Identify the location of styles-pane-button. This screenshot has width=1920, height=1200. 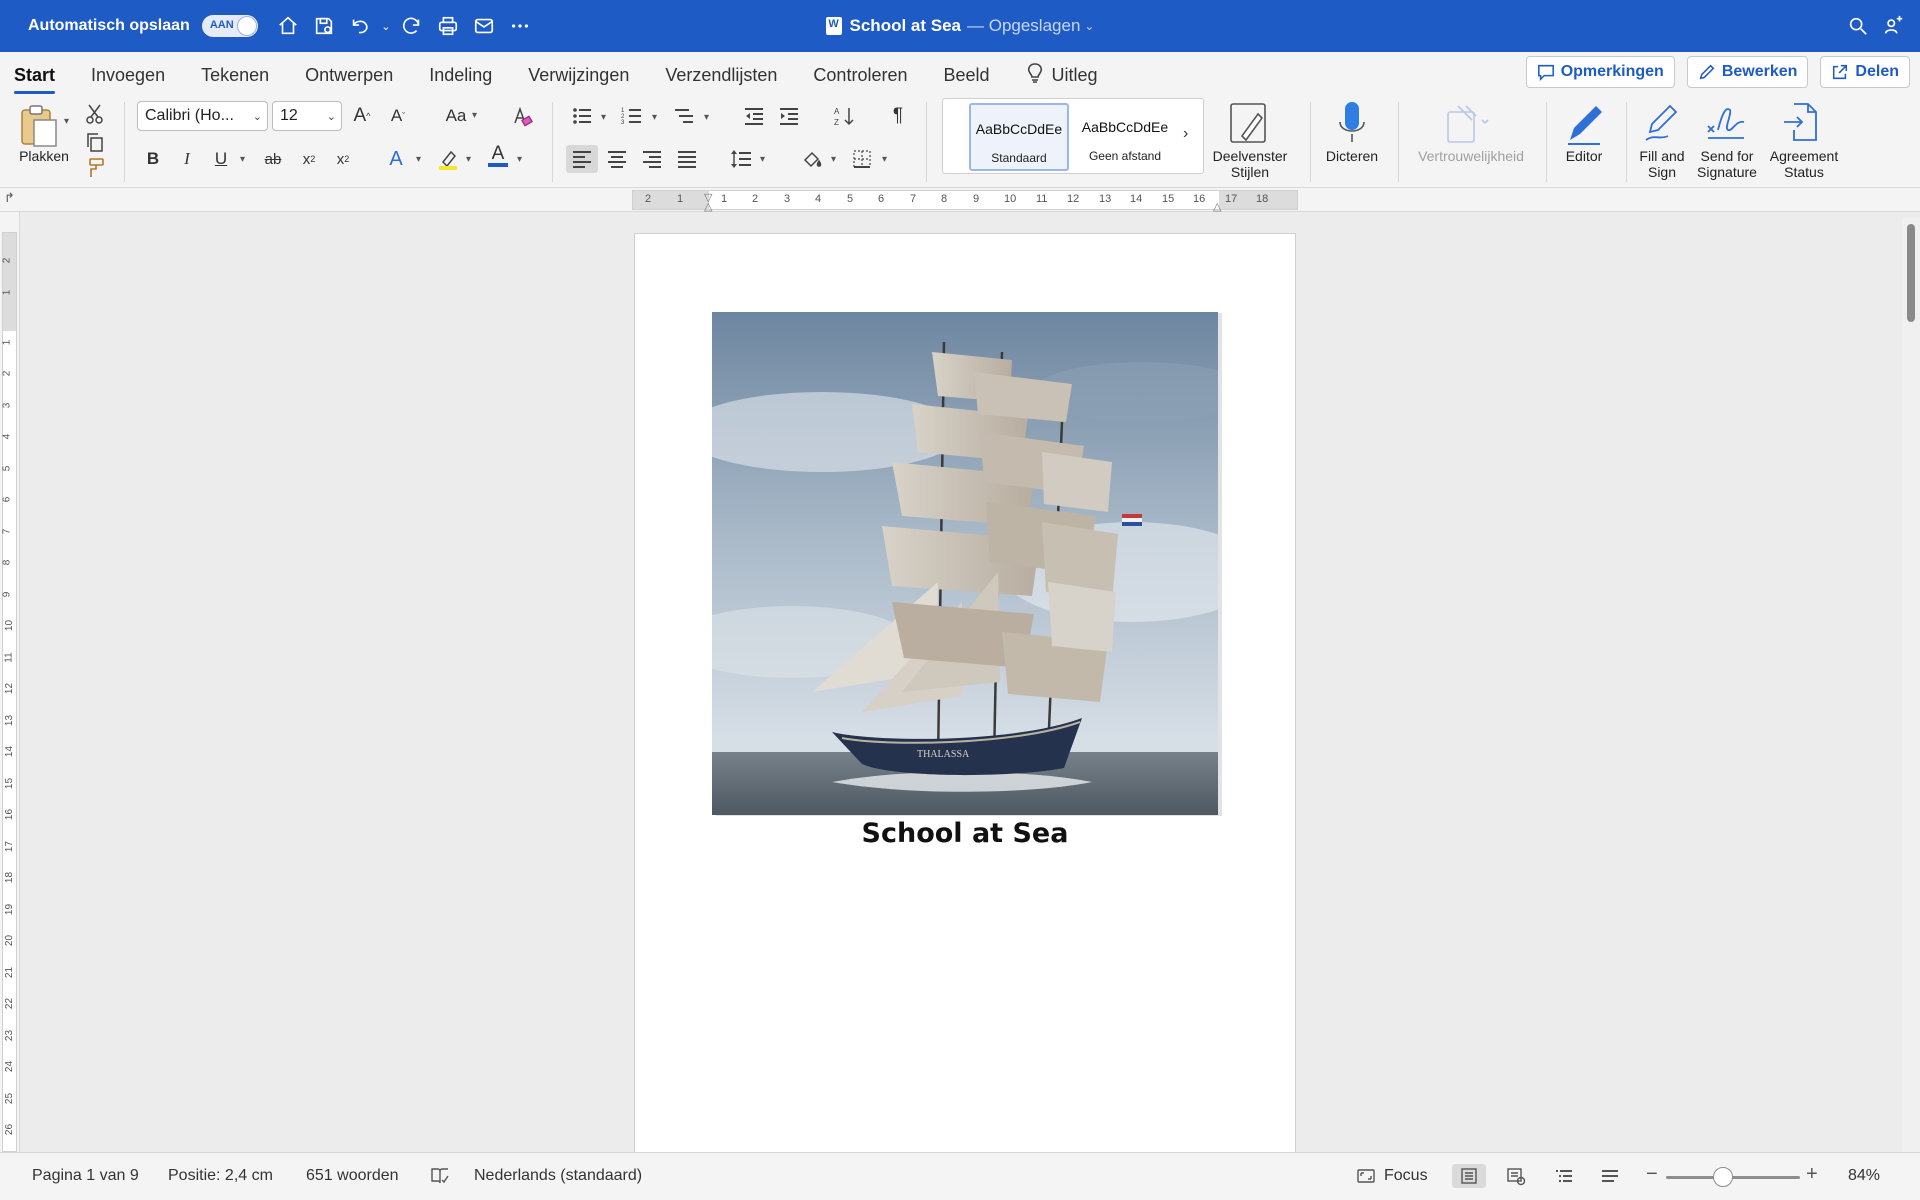
(1250, 124).